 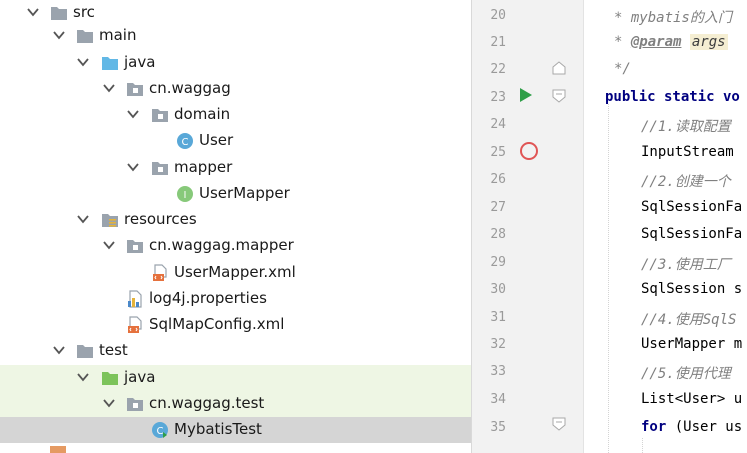 What do you see at coordinates (190, 88) in the screenshot?
I see `tree-label: cn.waggag` at bounding box center [190, 88].